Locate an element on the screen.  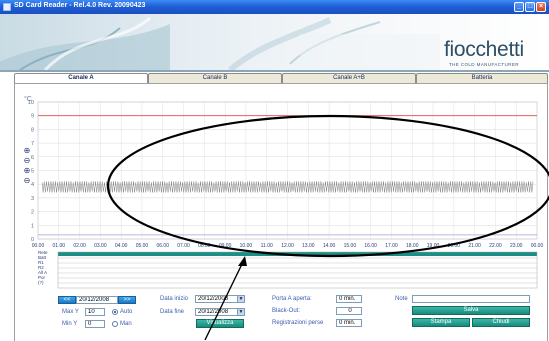
date-start-value: 20/12/2008 is located at coordinates (213, 299).